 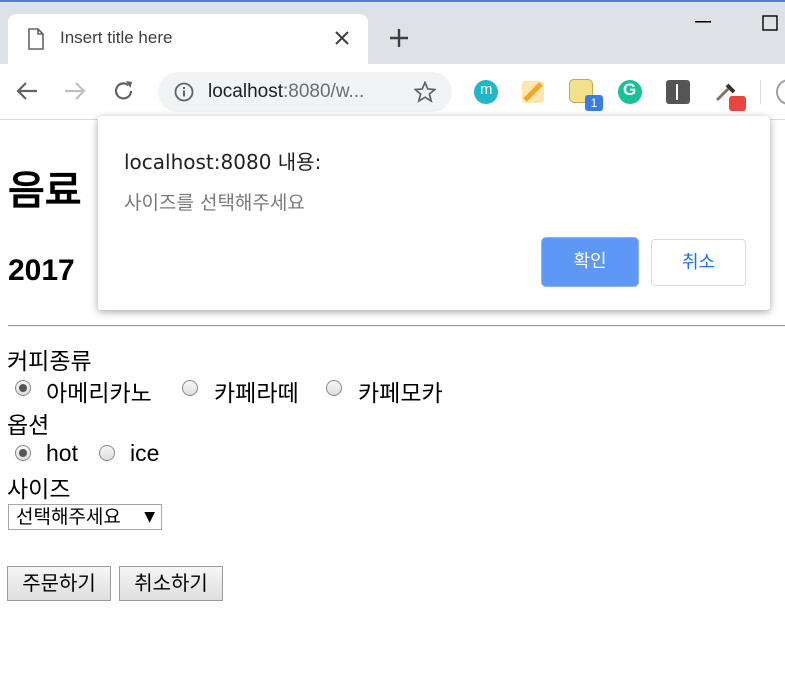 What do you see at coordinates (486, 92) in the screenshot?
I see `extension-m-icon: m` at bounding box center [486, 92].